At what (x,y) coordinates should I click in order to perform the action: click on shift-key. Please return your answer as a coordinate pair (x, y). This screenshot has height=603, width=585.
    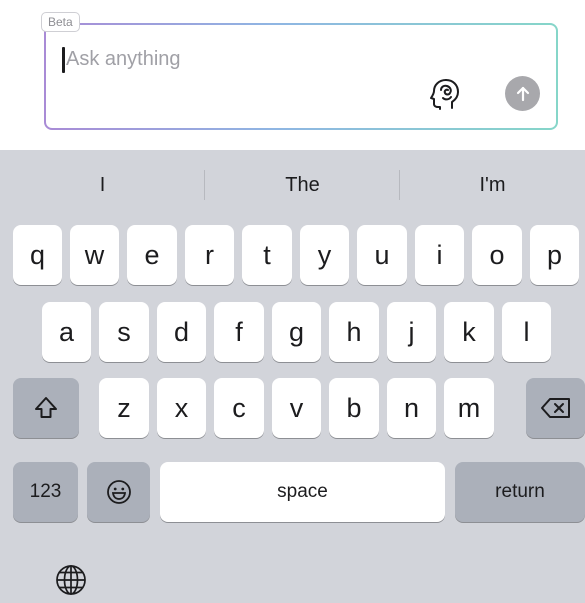
    Looking at the image, I should click on (46, 408).